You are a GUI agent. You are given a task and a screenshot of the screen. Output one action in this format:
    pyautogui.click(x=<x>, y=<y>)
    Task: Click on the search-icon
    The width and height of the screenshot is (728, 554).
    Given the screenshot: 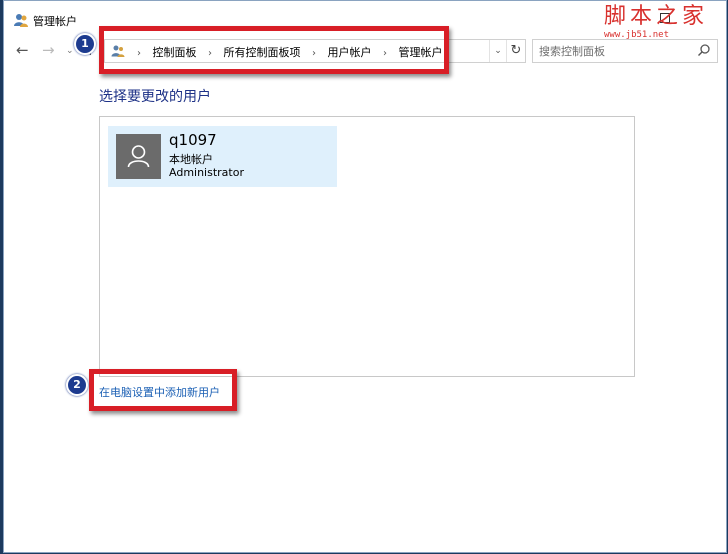 What is the action you would take?
    pyautogui.click(x=704, y=50)
    